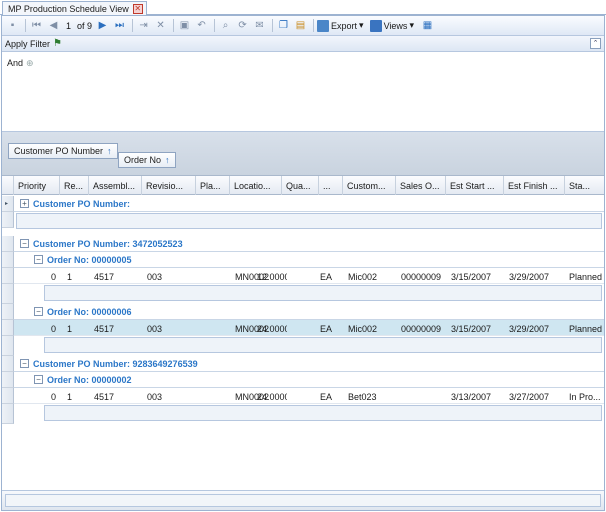  Describe the element at coordinates (309, 204) in the screenshot. I see `group-row-customer-po: + Customer PO Number:` at that location.